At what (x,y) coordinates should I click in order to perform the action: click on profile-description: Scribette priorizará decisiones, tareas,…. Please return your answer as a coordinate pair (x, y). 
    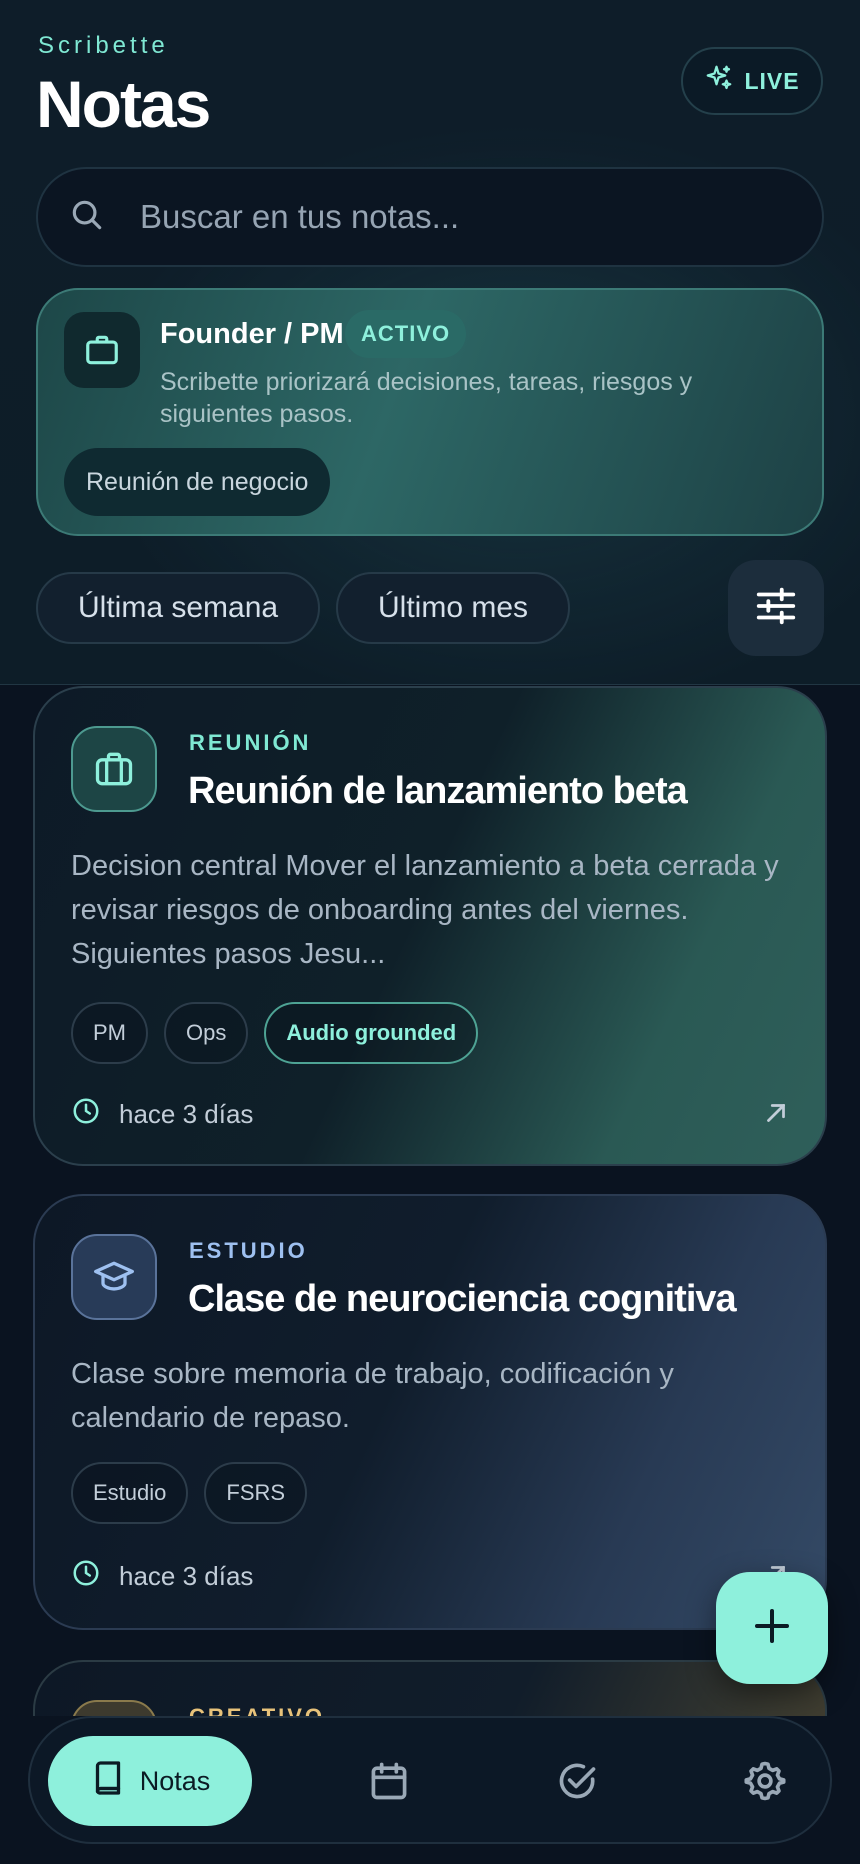
    Looking at the image, I should click on (426, 398).